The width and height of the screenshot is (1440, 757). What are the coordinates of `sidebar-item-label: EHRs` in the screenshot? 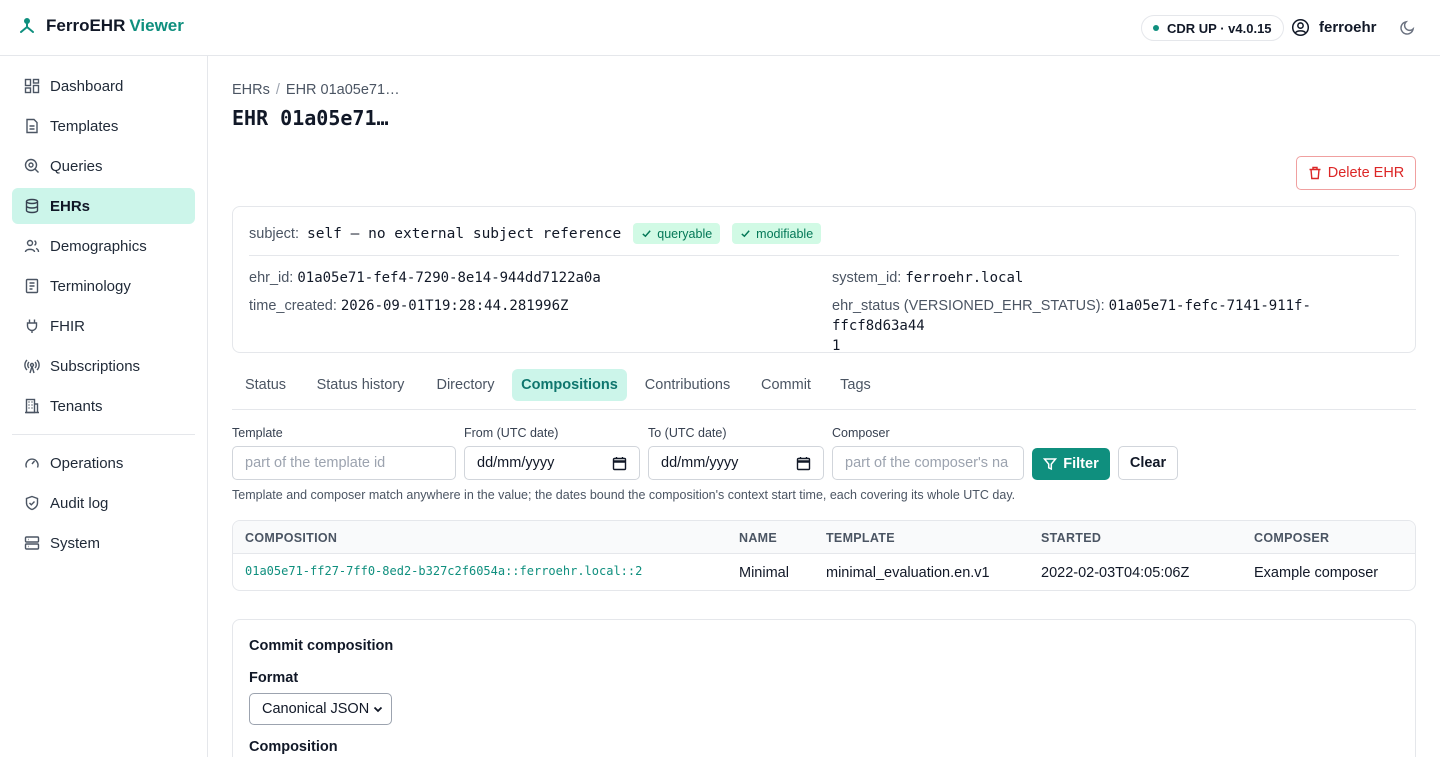 It's located at (70, 206).